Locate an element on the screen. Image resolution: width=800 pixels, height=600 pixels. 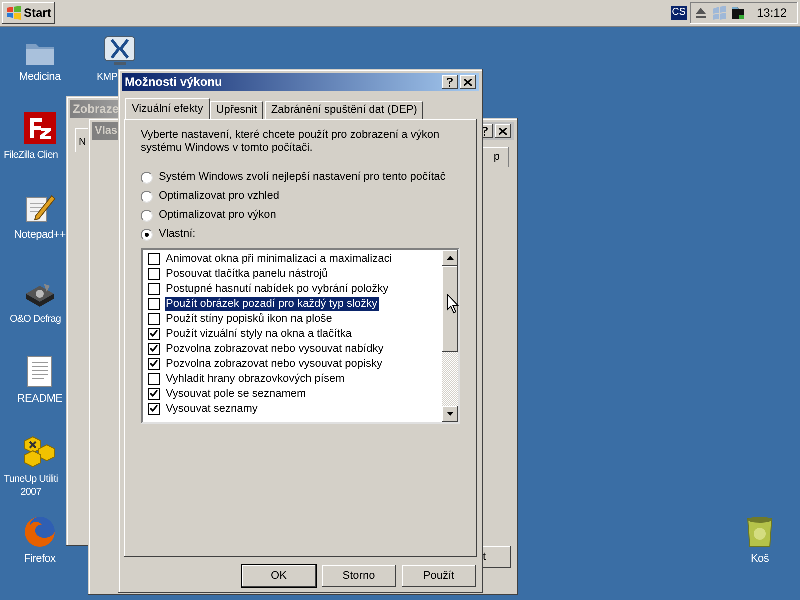
list-item: Použít obrázek pozadí pro každý typ složky is located at coordinates (272, 303).